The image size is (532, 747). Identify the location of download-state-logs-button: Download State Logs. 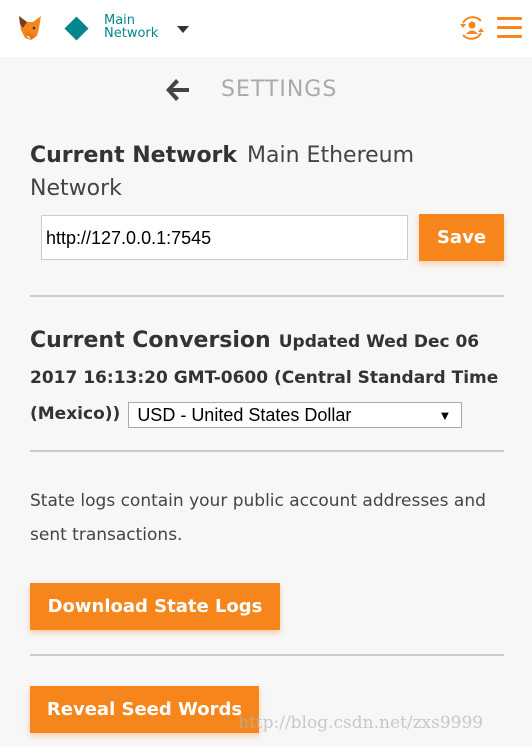
(155, 606).